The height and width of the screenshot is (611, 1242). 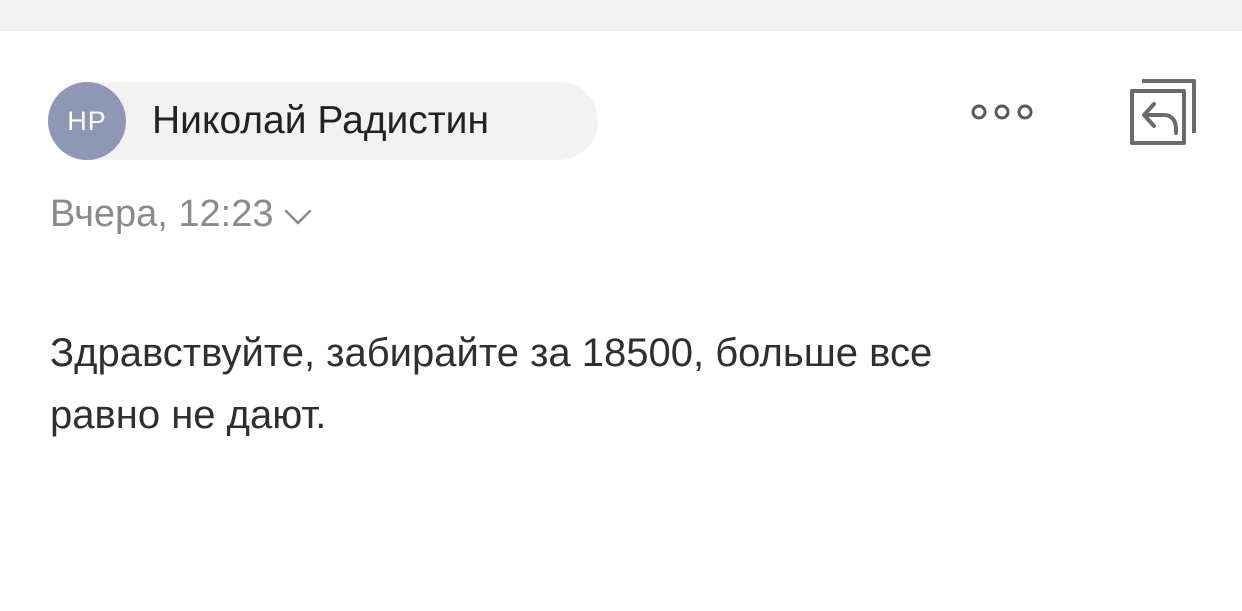 I want to click on avatar: HP, so click(x=87, y=121).